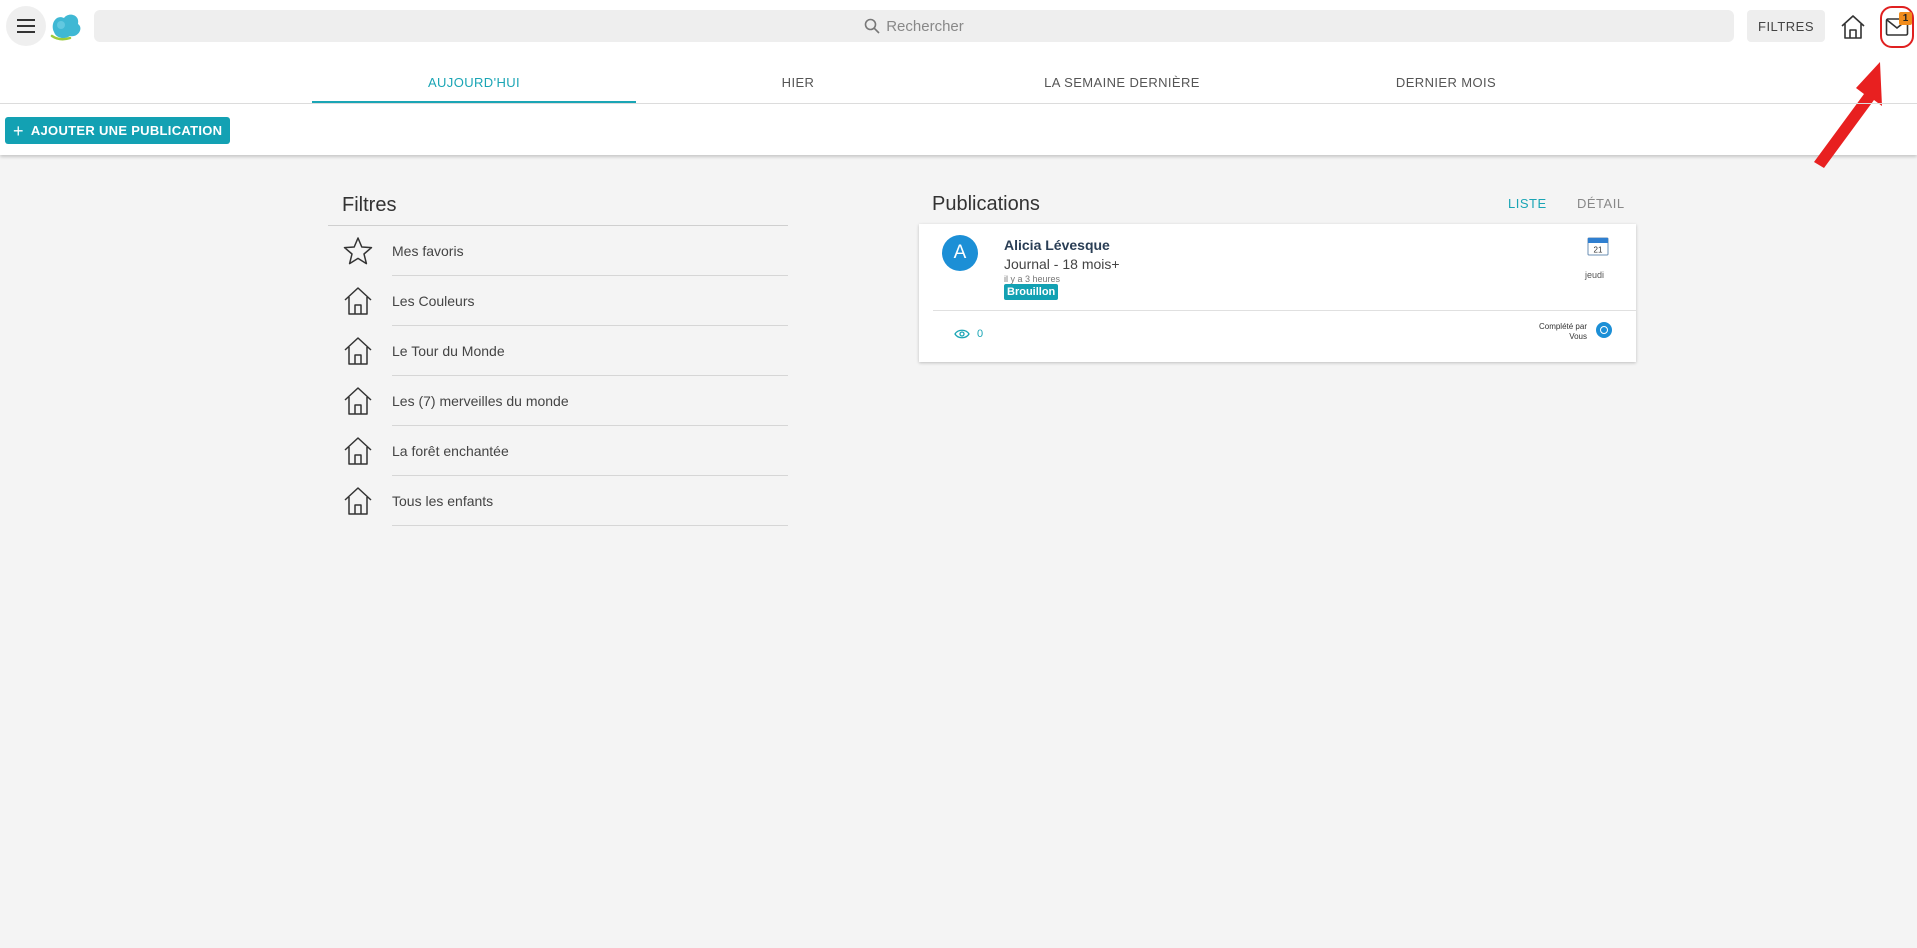  I want to click on tab-last-month: DERNIER MOIS, so click(1446, 82).